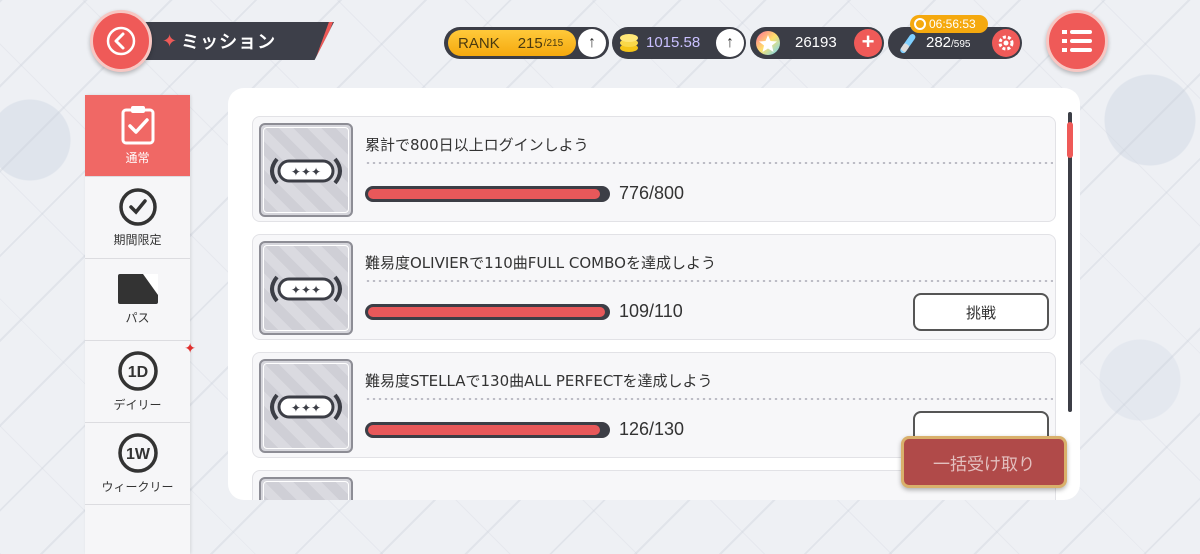  I want to click on gold-value: 1015.58, so click(673, 42).